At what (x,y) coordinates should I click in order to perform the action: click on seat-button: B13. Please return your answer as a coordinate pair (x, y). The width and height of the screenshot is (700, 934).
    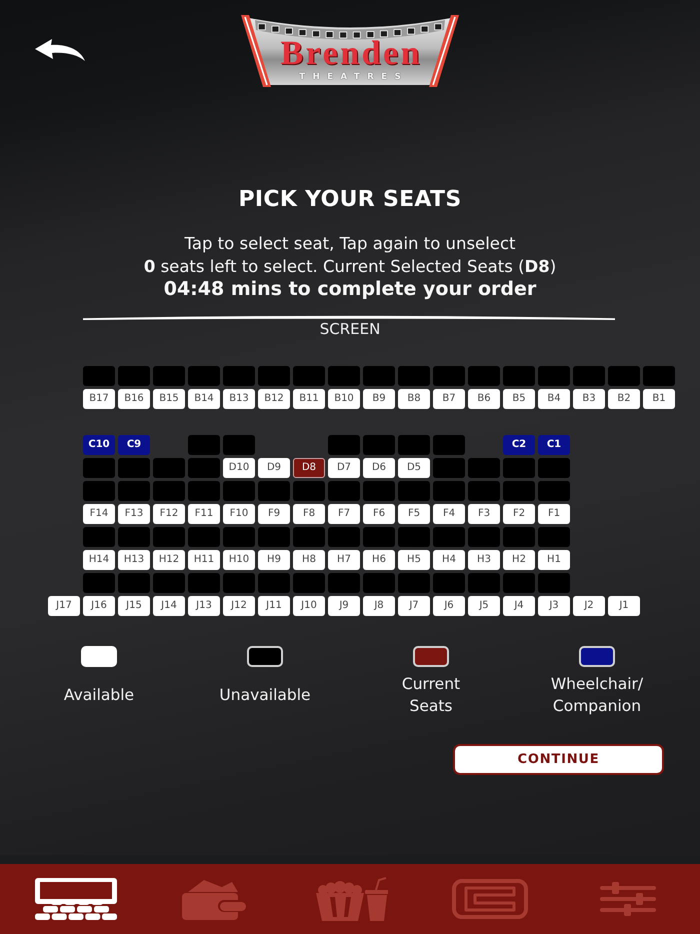
    Looking at the image, I should click on (239, 399).